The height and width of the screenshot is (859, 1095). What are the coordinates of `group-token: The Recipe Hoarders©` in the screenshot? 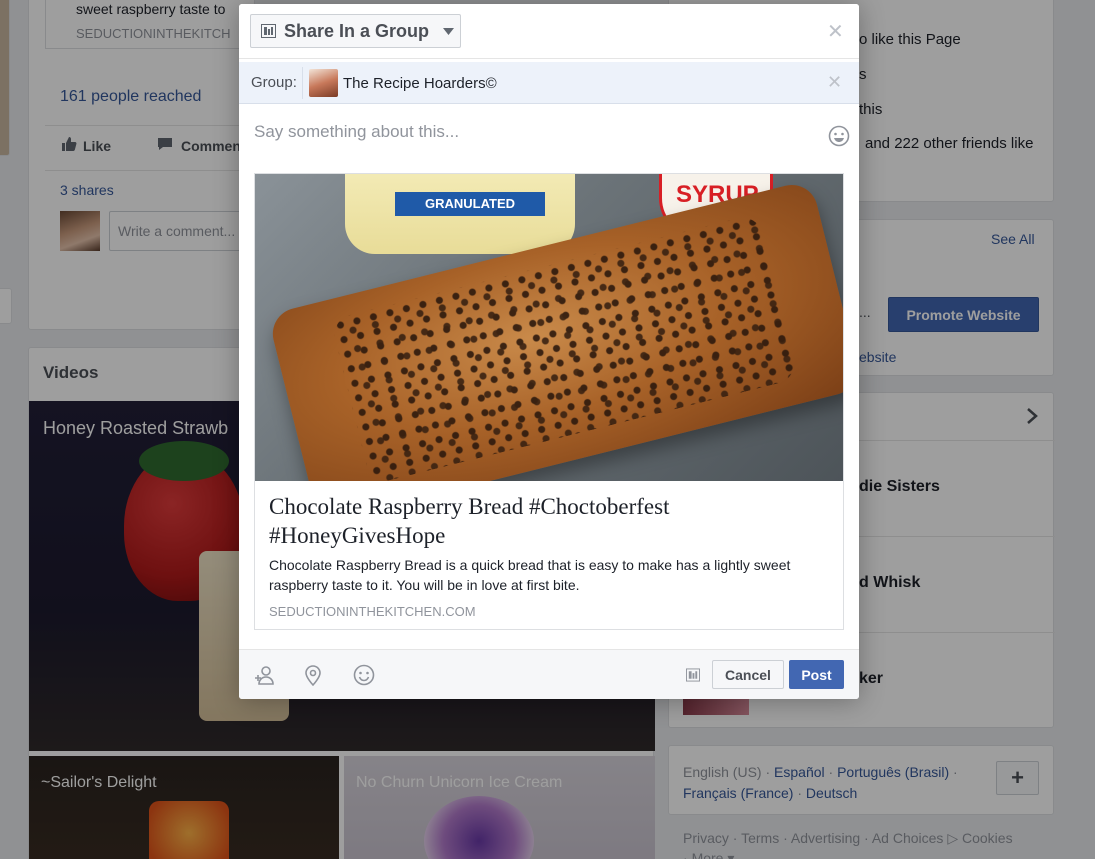 It's located at (452, 83).